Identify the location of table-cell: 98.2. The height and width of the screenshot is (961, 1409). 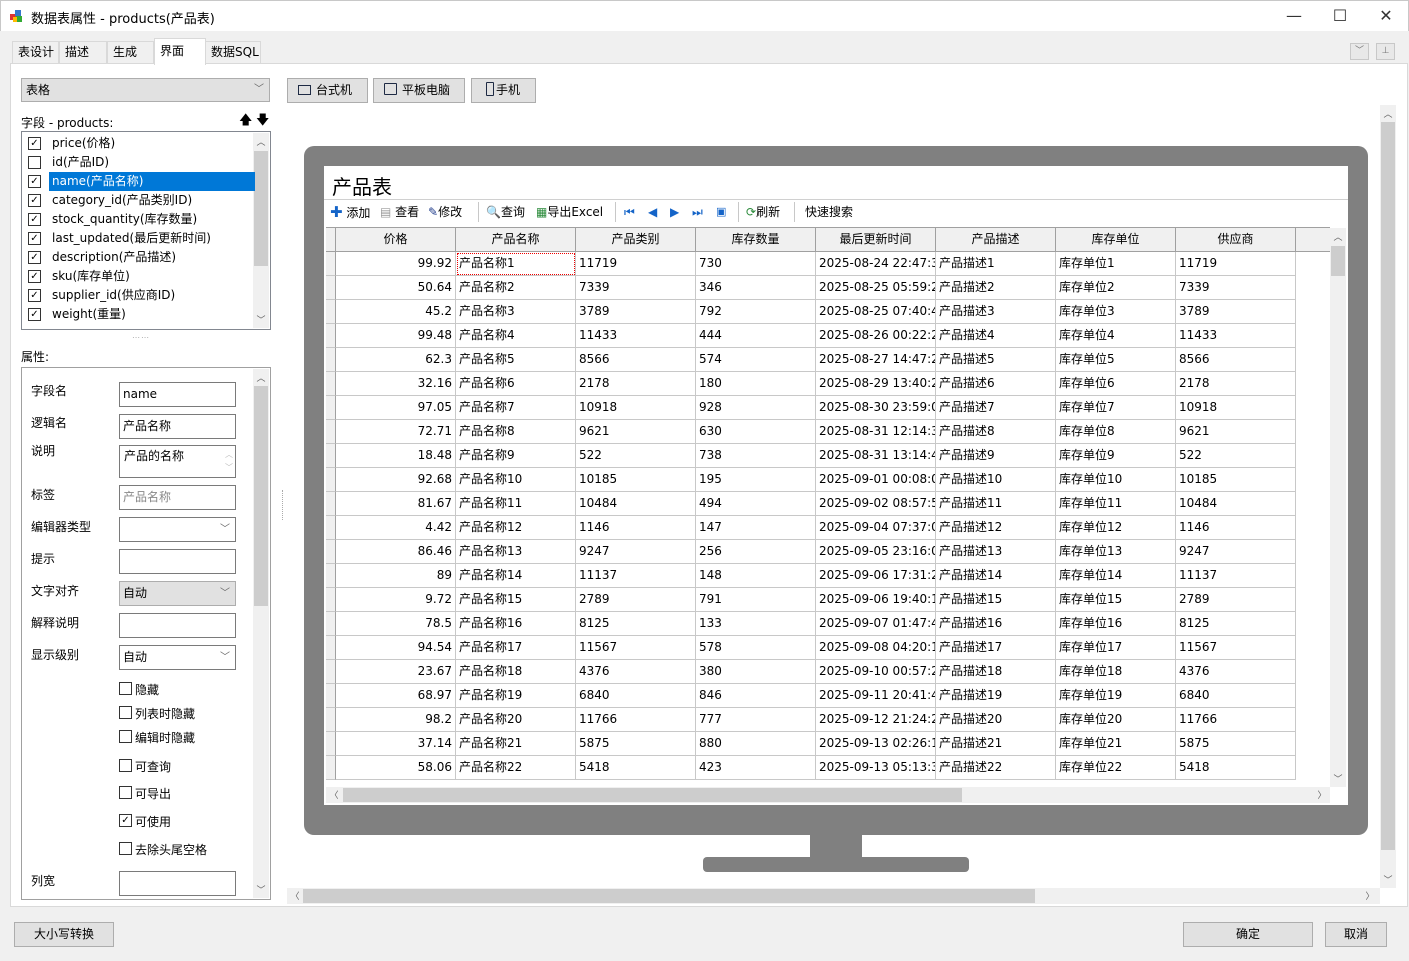
(396, 720).